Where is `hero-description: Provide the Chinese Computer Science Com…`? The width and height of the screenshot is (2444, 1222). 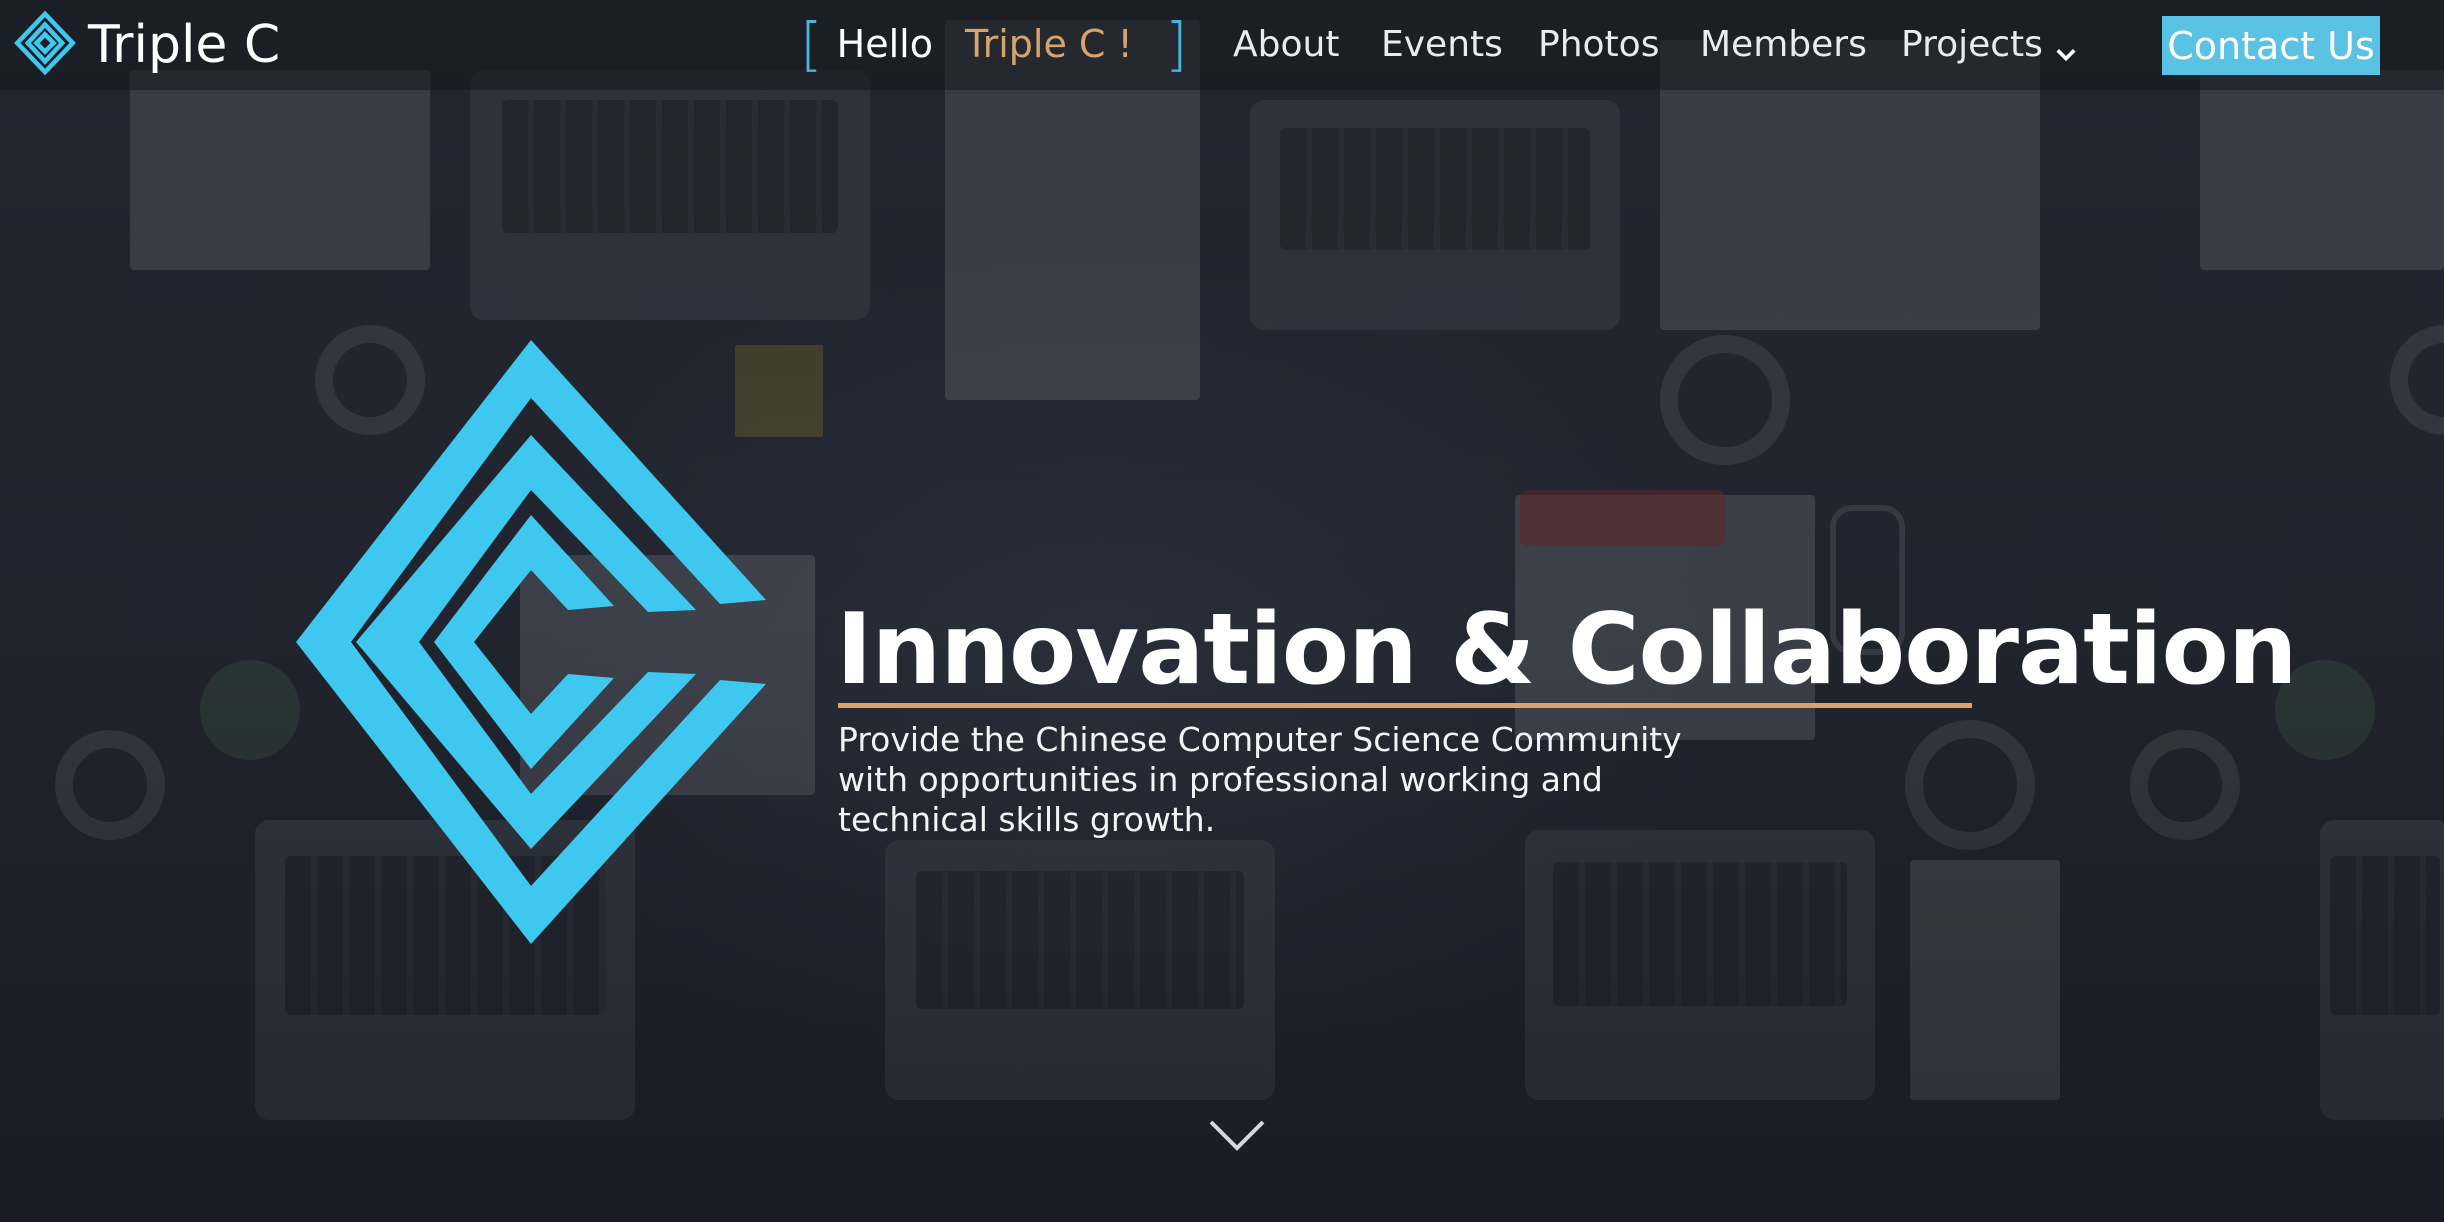
hero-description: Provide the Chinese Computer Science Com… is located at coordinates (1268, 780).